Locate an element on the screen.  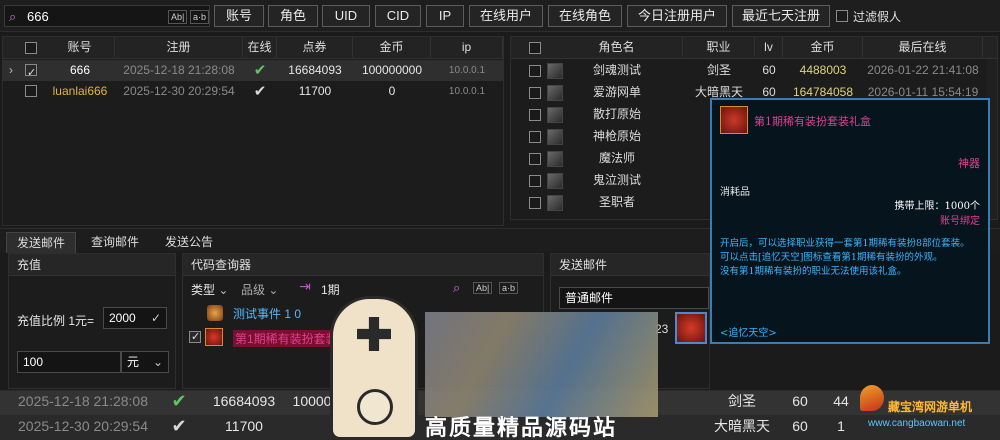
select-all-checkbox is located at coordinates (31, 48).